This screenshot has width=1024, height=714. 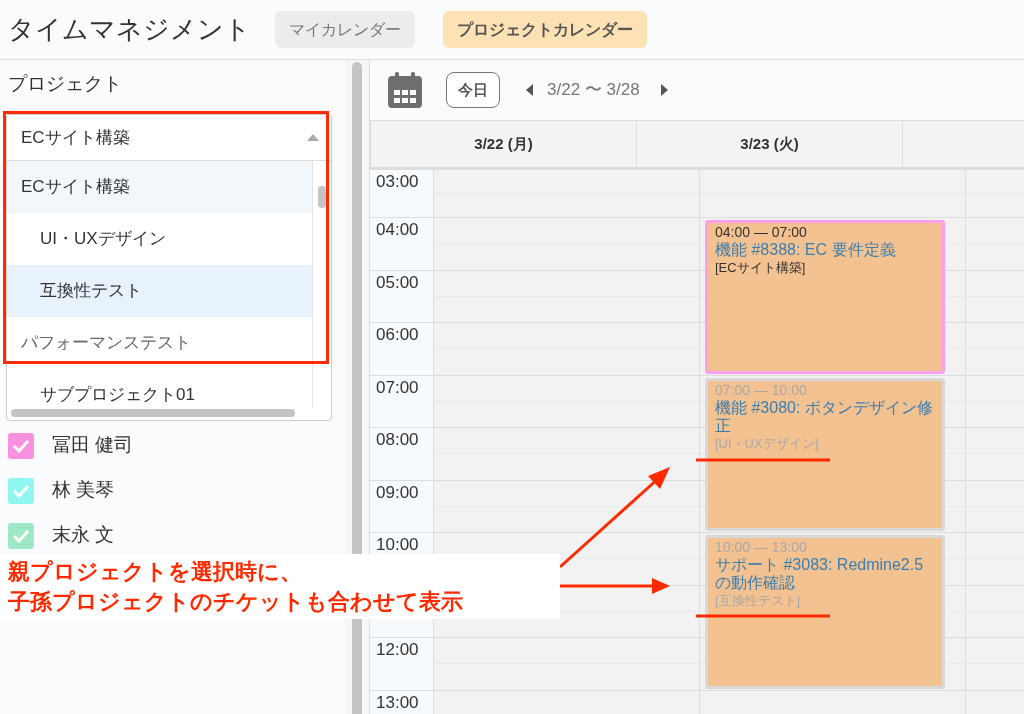 What do you see at coordinates (83, 490) in the screenshot?
I see `member-name: 林 美琴` at bounding box center [83, 490].